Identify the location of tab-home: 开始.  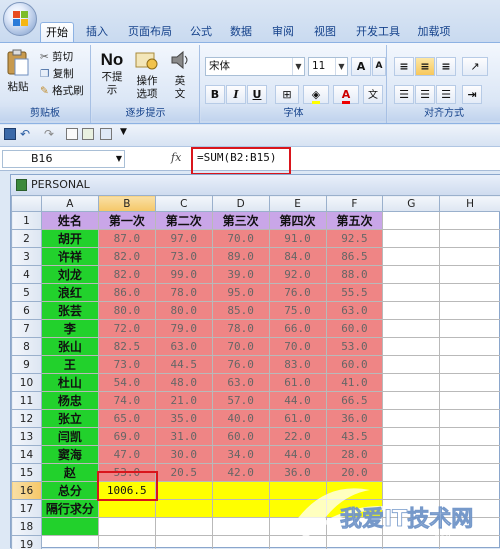
(57, 32).